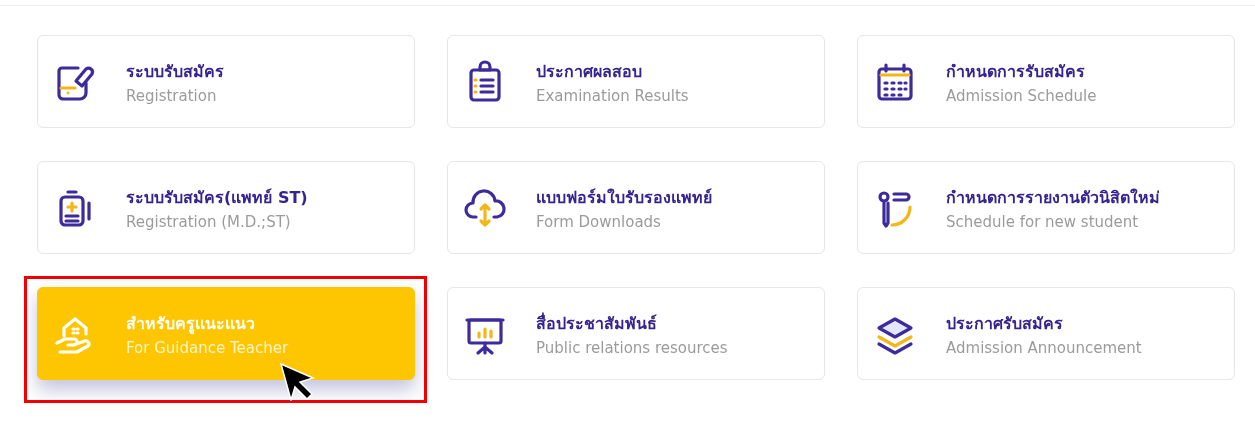 This screenshot has height=421, width=1255. I want to click on card-title: ประกาศรับสมัคร, so click(1005, 323).